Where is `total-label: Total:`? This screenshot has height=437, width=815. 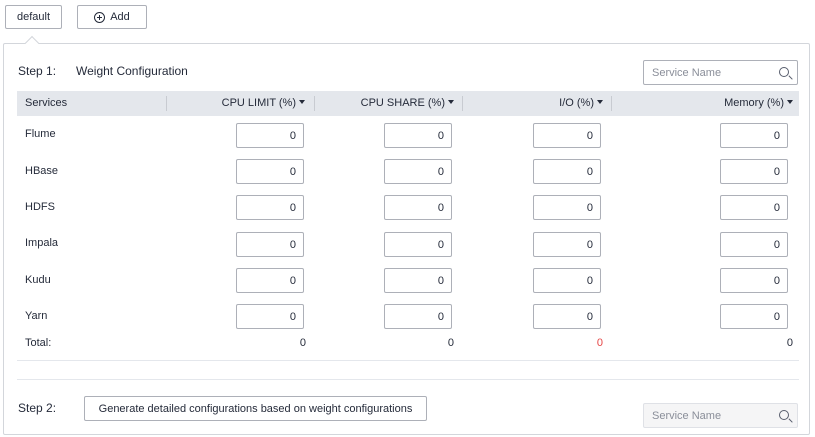
total-label: Total: is located at coordinates (38, 343).